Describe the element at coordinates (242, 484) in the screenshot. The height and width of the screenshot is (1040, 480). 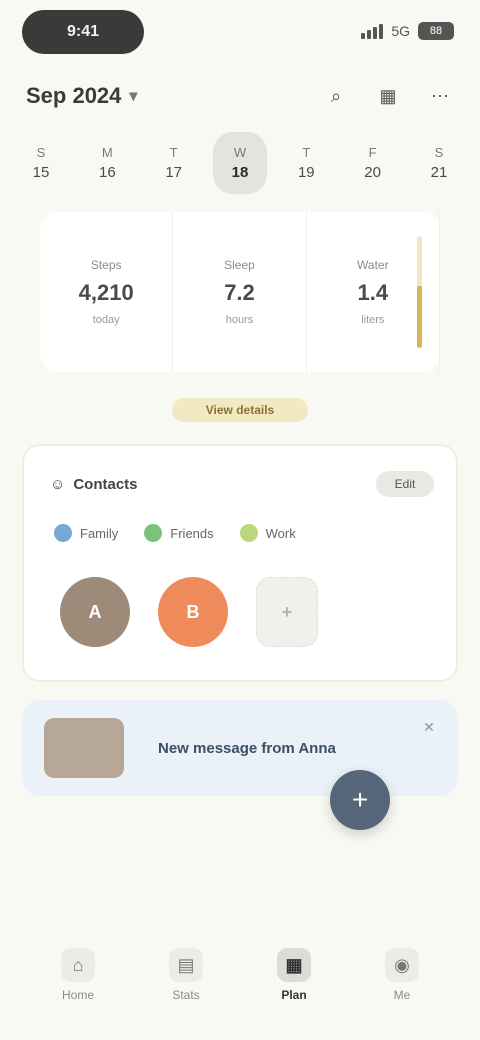
I see `contacts-header: ☺ Contacts Edit` at that location.